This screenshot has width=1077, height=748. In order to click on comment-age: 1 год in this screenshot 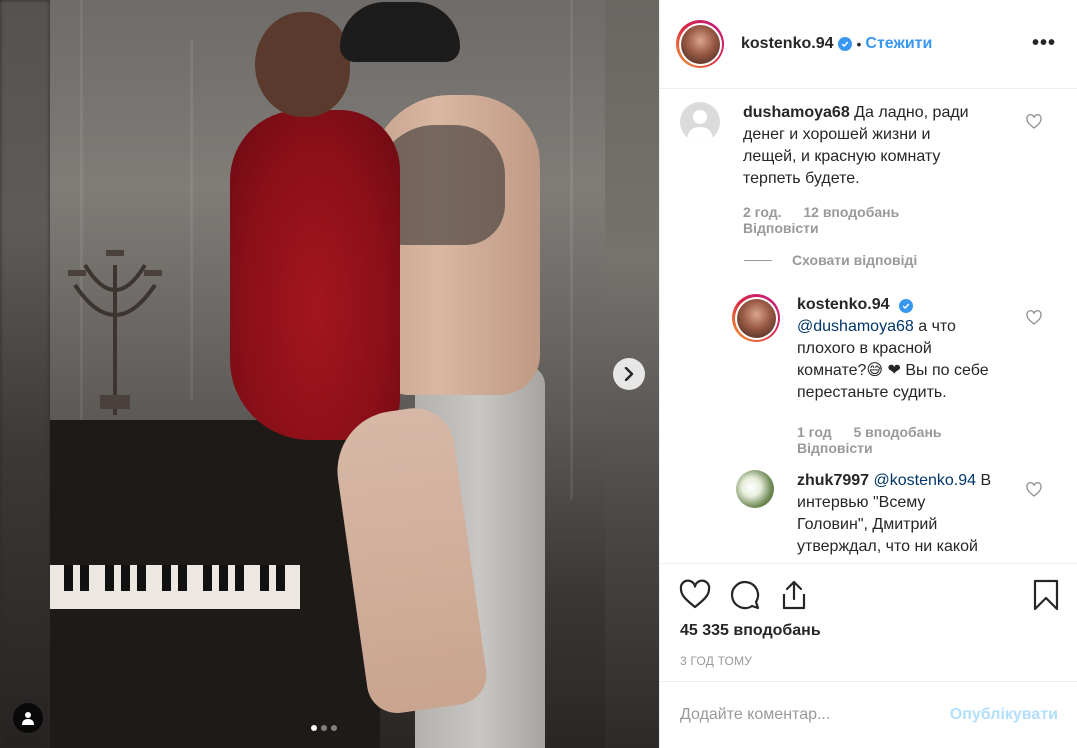, I will do `click(814, 432)`.